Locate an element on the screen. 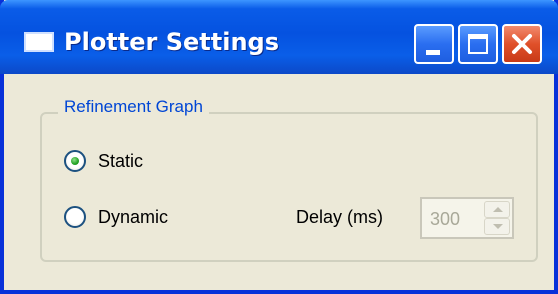 Image resolution: width=558 pixels, height=294 pixels. minimize-button is located at coordinates (434, 44).